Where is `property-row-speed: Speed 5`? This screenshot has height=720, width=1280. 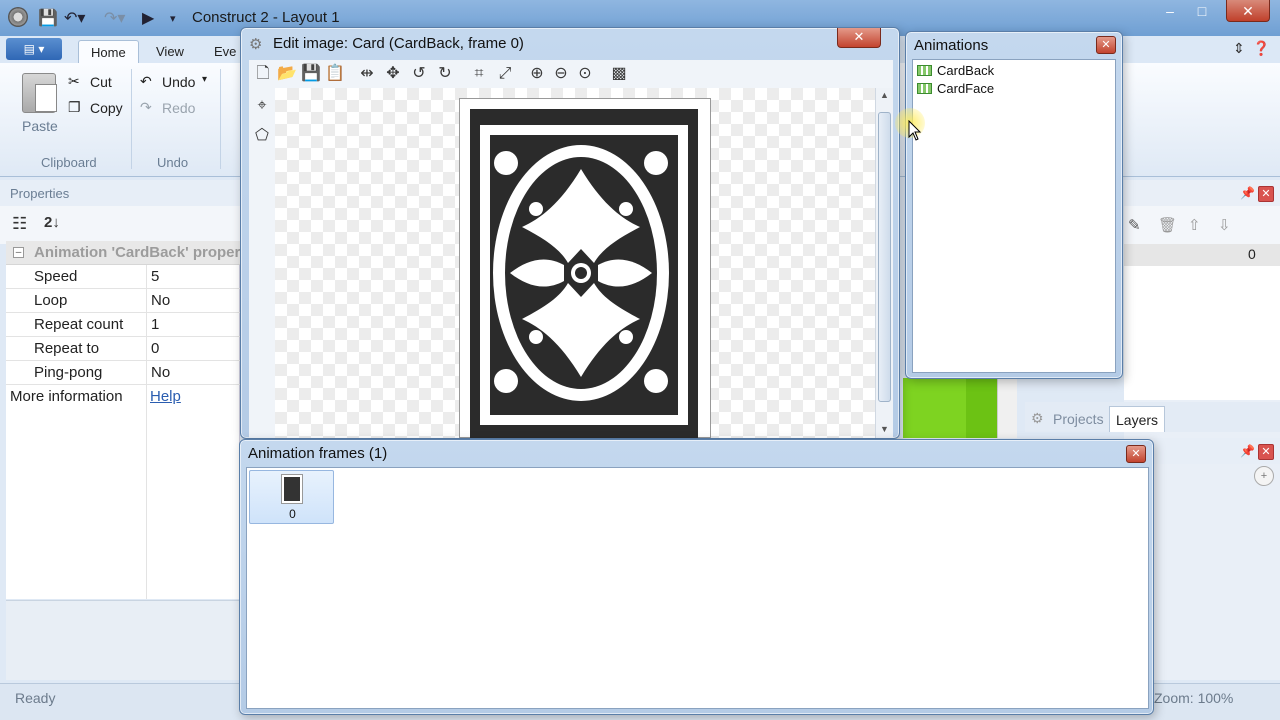 property-row-speed: Speed 5 is located at coordinates (123, 277).